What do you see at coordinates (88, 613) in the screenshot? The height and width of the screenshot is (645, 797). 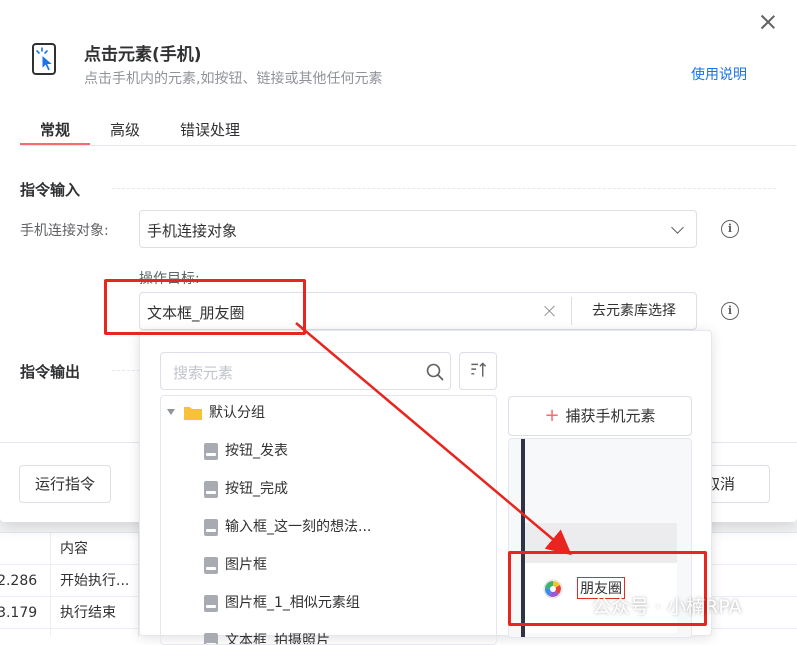 I see `log-content-cell: 执行结束` at bounding box center [88, 613].